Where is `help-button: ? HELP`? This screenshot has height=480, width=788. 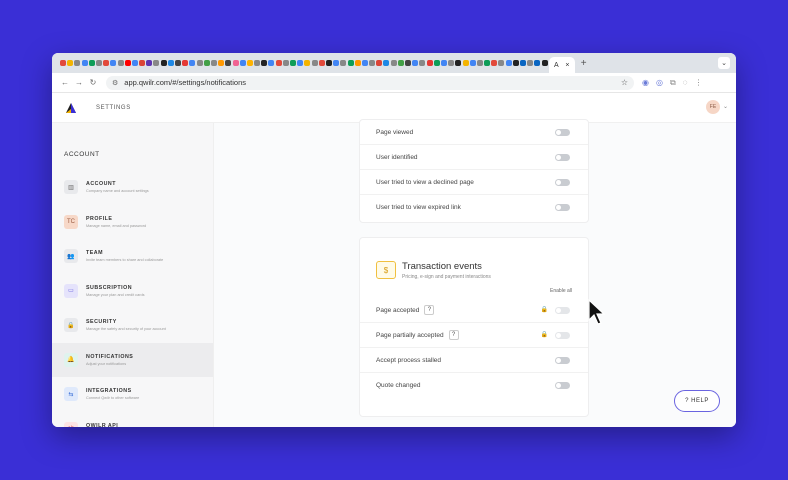 help-button: ? HELP is located at coordinates (697, 401).